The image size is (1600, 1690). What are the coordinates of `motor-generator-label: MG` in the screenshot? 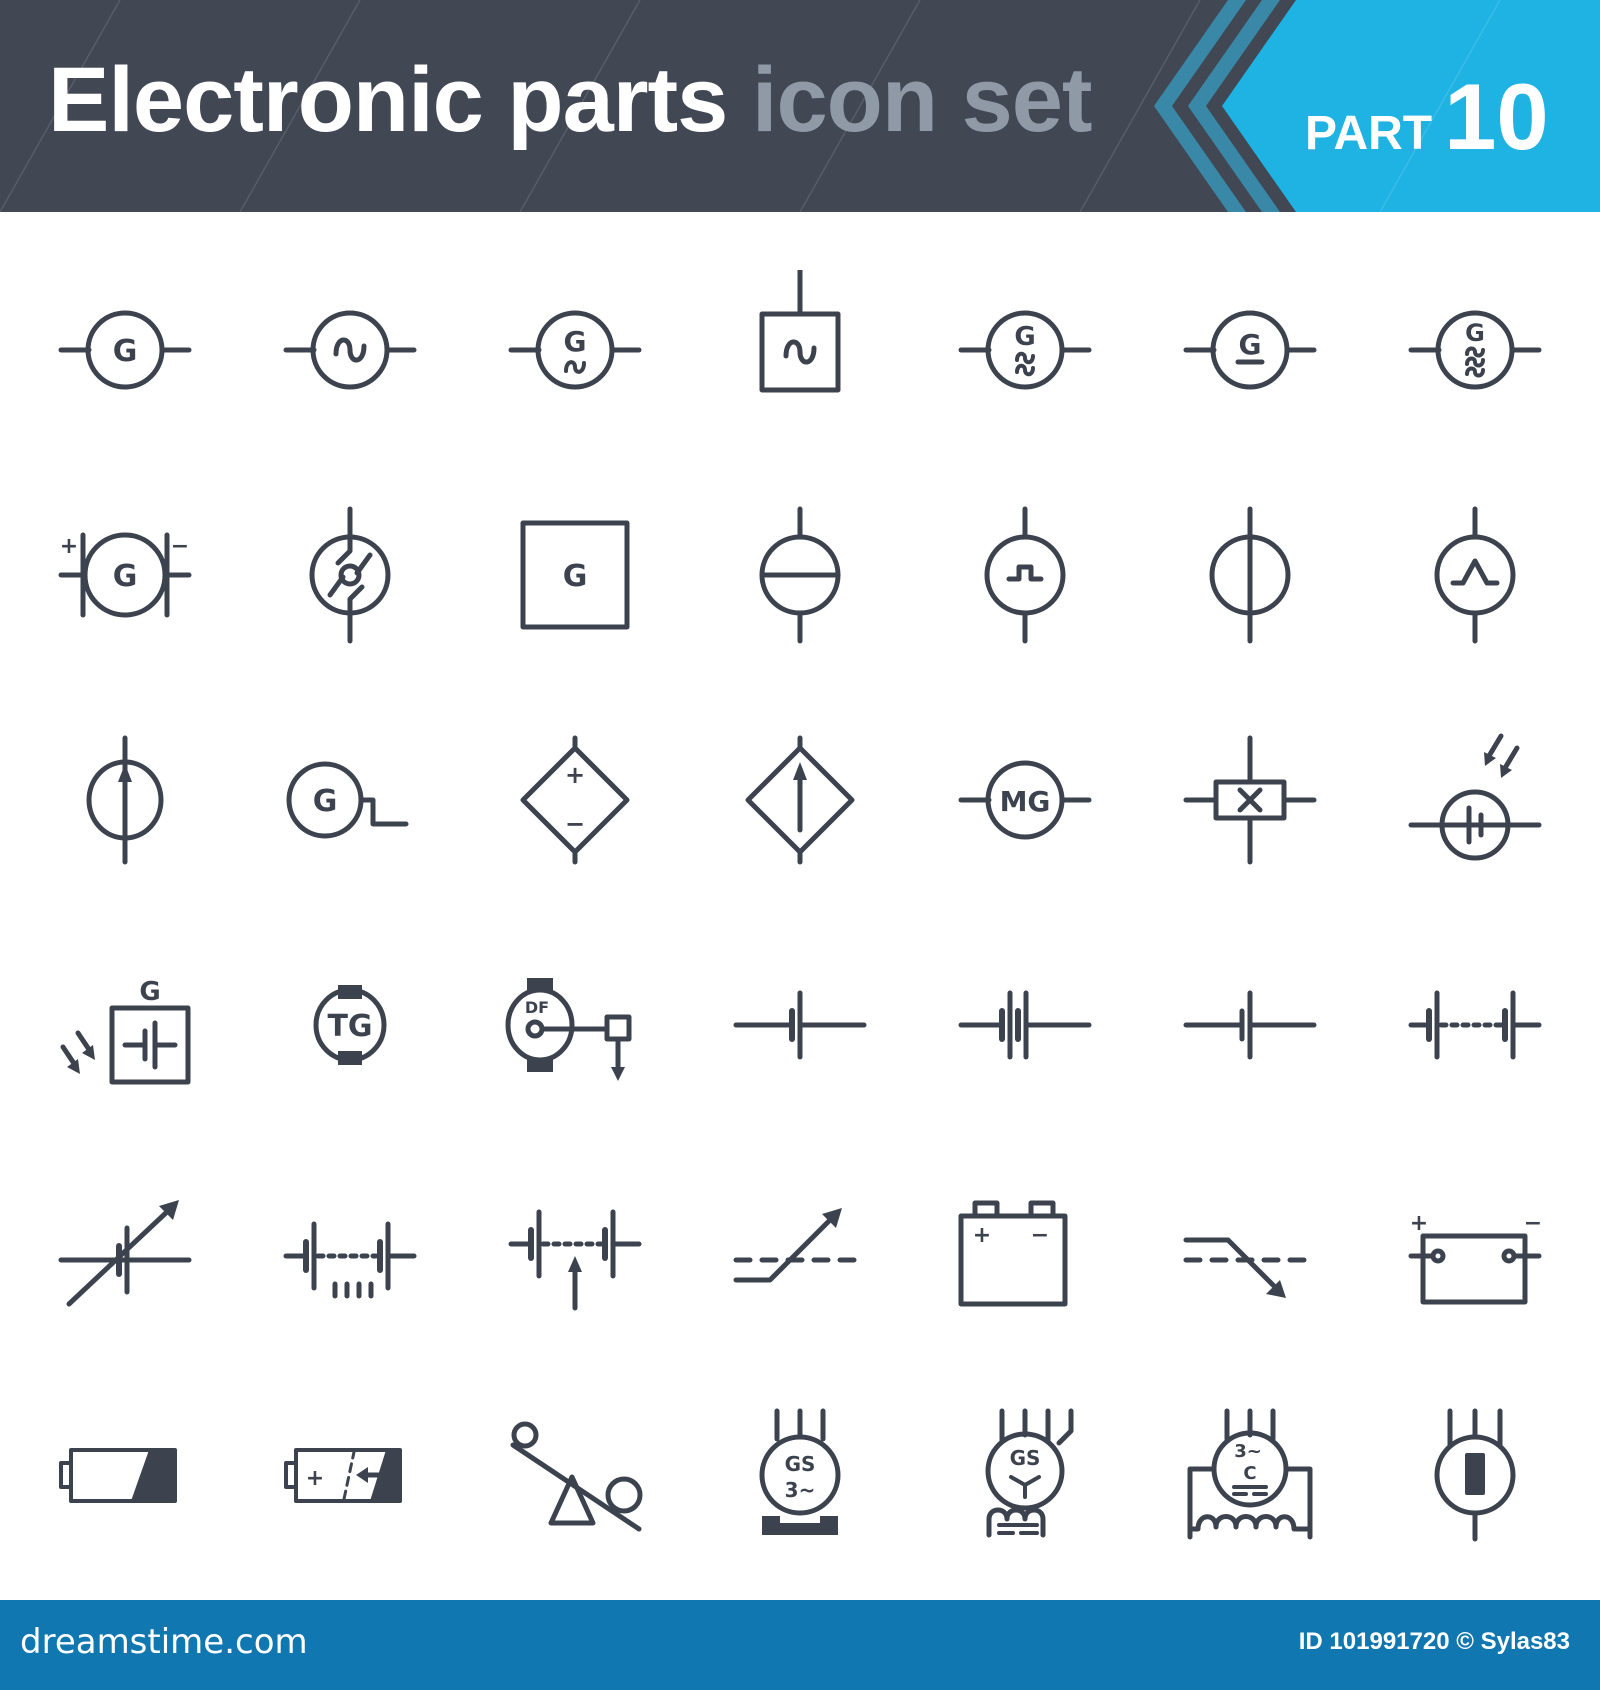 It's located at (1025, 801).